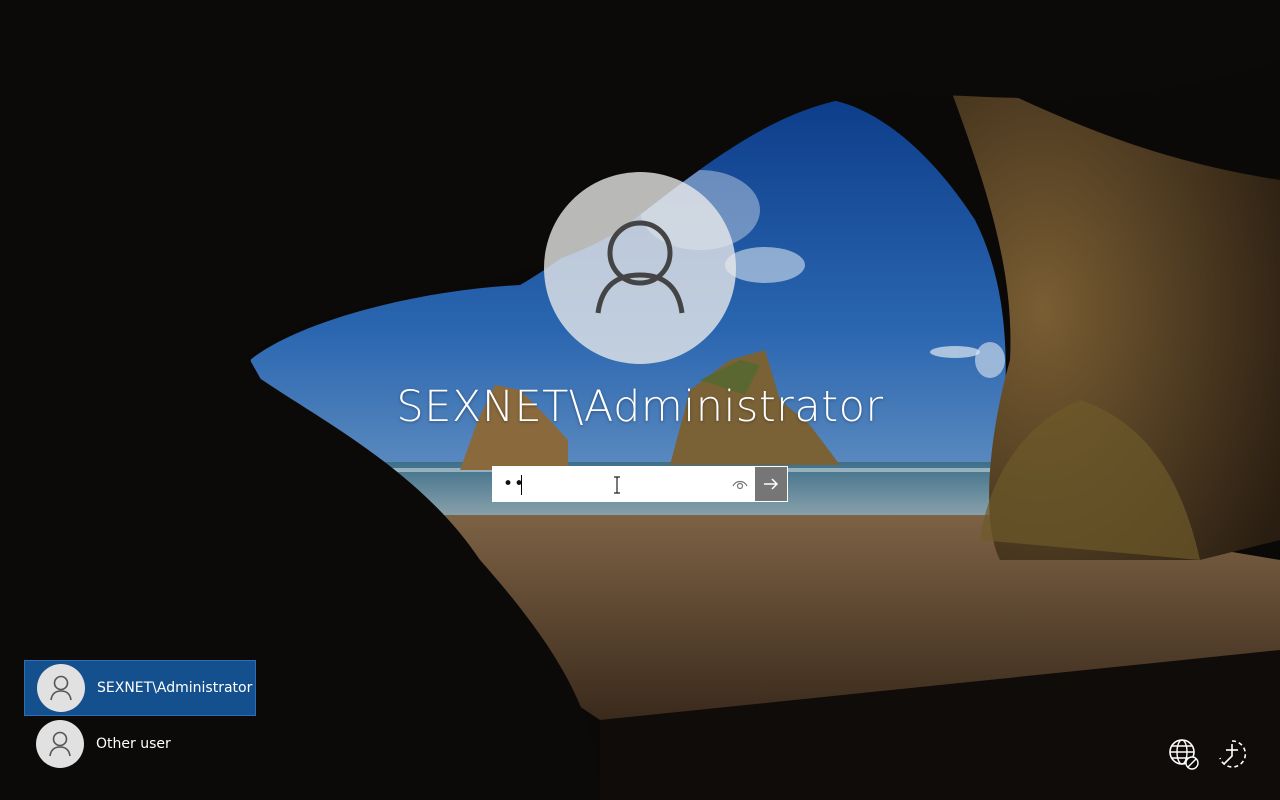 This screenshot has width=1280, height=800. I want to click on user-switch-label: SEXNET\Administrator, so click(175, 688).